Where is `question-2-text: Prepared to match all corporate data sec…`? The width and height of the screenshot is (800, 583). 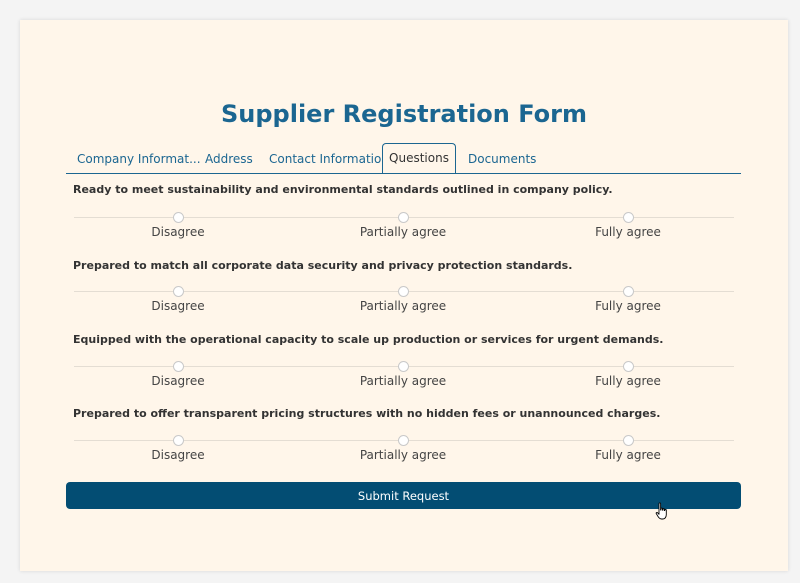 question-2-text: Prepared to match all corporate data sec… is located at coordinates (323, 265).